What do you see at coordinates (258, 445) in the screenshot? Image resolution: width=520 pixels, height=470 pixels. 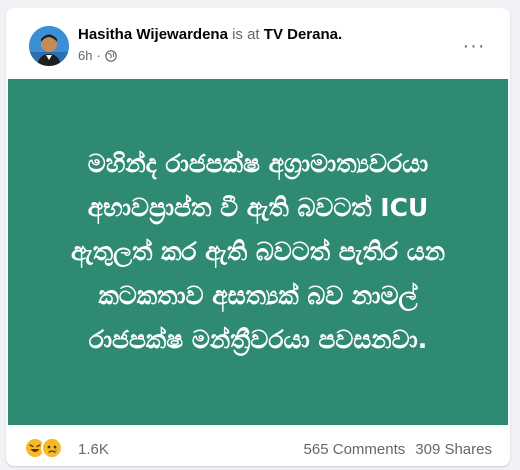 I see `post-footer: 1.6K 565 Comments 309 Shares` at bounding box center [258, 445].